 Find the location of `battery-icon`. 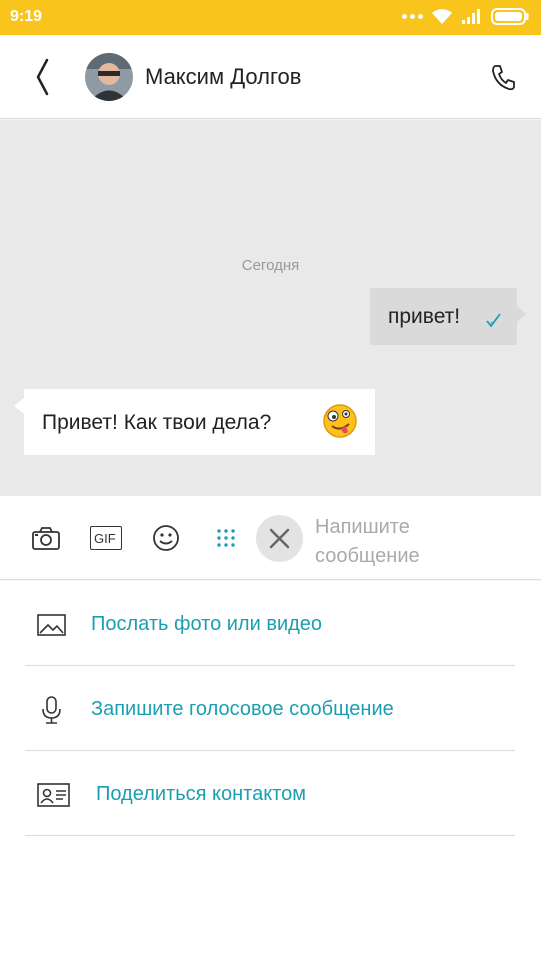

battery-icon is located at coordinates (510, 16).